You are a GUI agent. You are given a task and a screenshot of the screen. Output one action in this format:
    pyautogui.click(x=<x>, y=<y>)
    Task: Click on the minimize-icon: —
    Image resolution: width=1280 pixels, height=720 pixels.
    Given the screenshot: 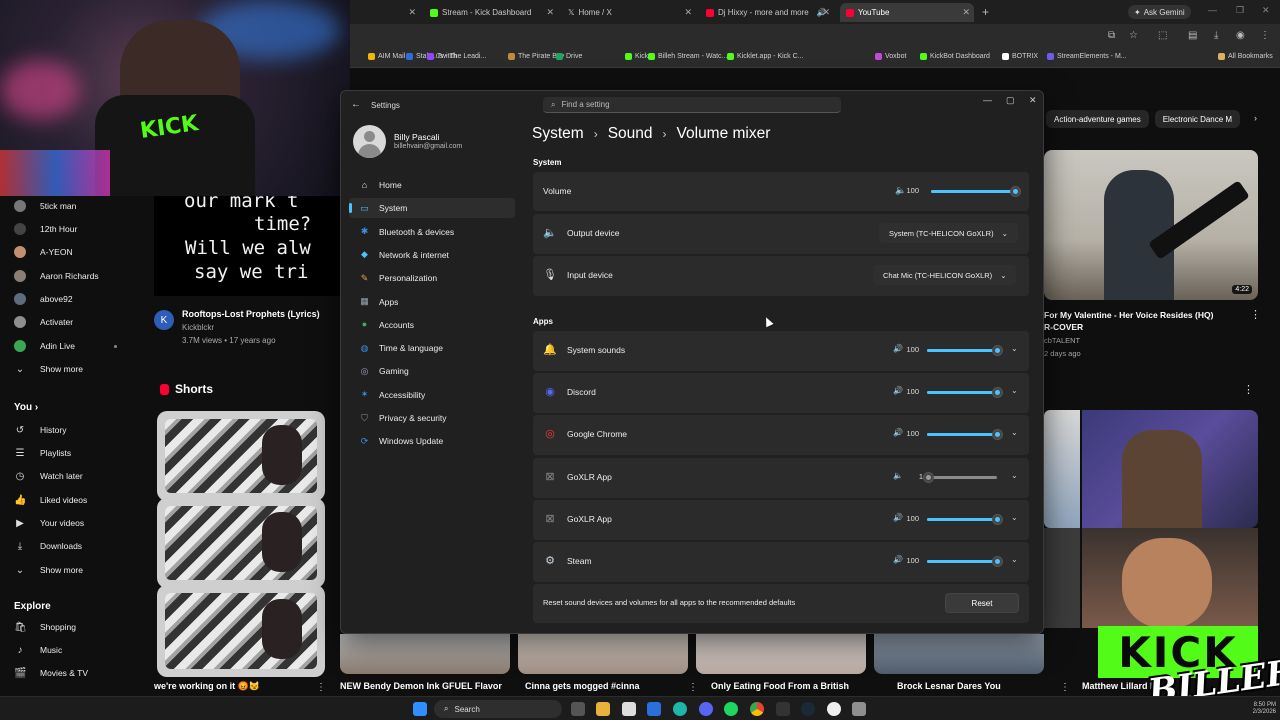 What is the action you would take?
    pyautogui.click(x=987, y=100)
    